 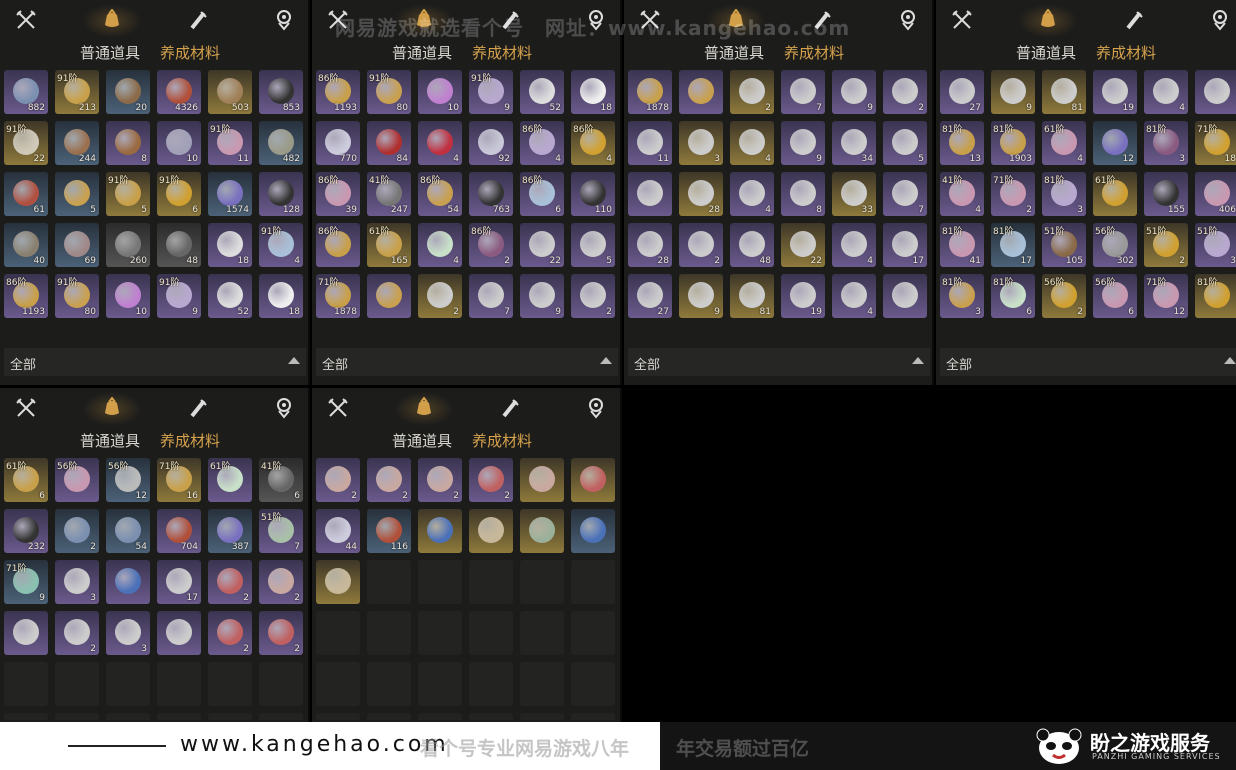 What do you see at coordinates (1166, 245) in the screenshot?
I see `item-slot: 51阶 2` at bounding box center [1166, 245].